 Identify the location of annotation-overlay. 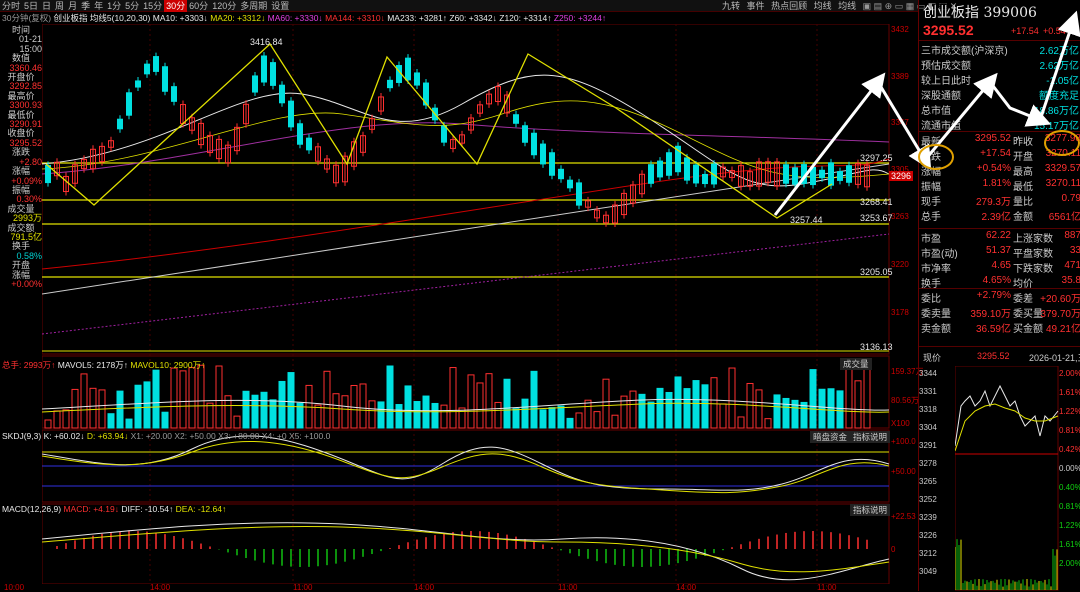
(926, 113).